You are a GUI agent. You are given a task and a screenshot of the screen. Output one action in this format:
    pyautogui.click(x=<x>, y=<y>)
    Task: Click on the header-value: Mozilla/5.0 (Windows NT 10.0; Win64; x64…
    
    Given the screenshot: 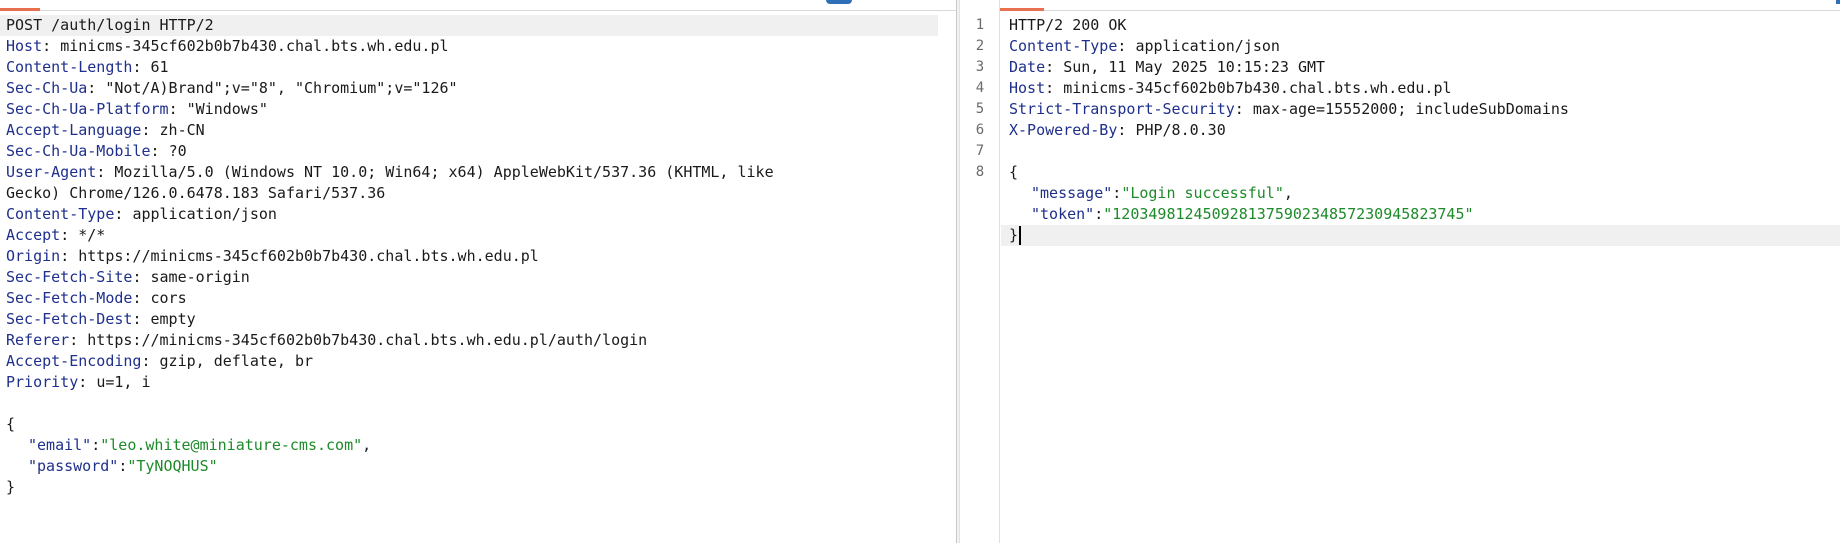 What is the action you would take?
    pyautogui.click(x=444, y=172)
    